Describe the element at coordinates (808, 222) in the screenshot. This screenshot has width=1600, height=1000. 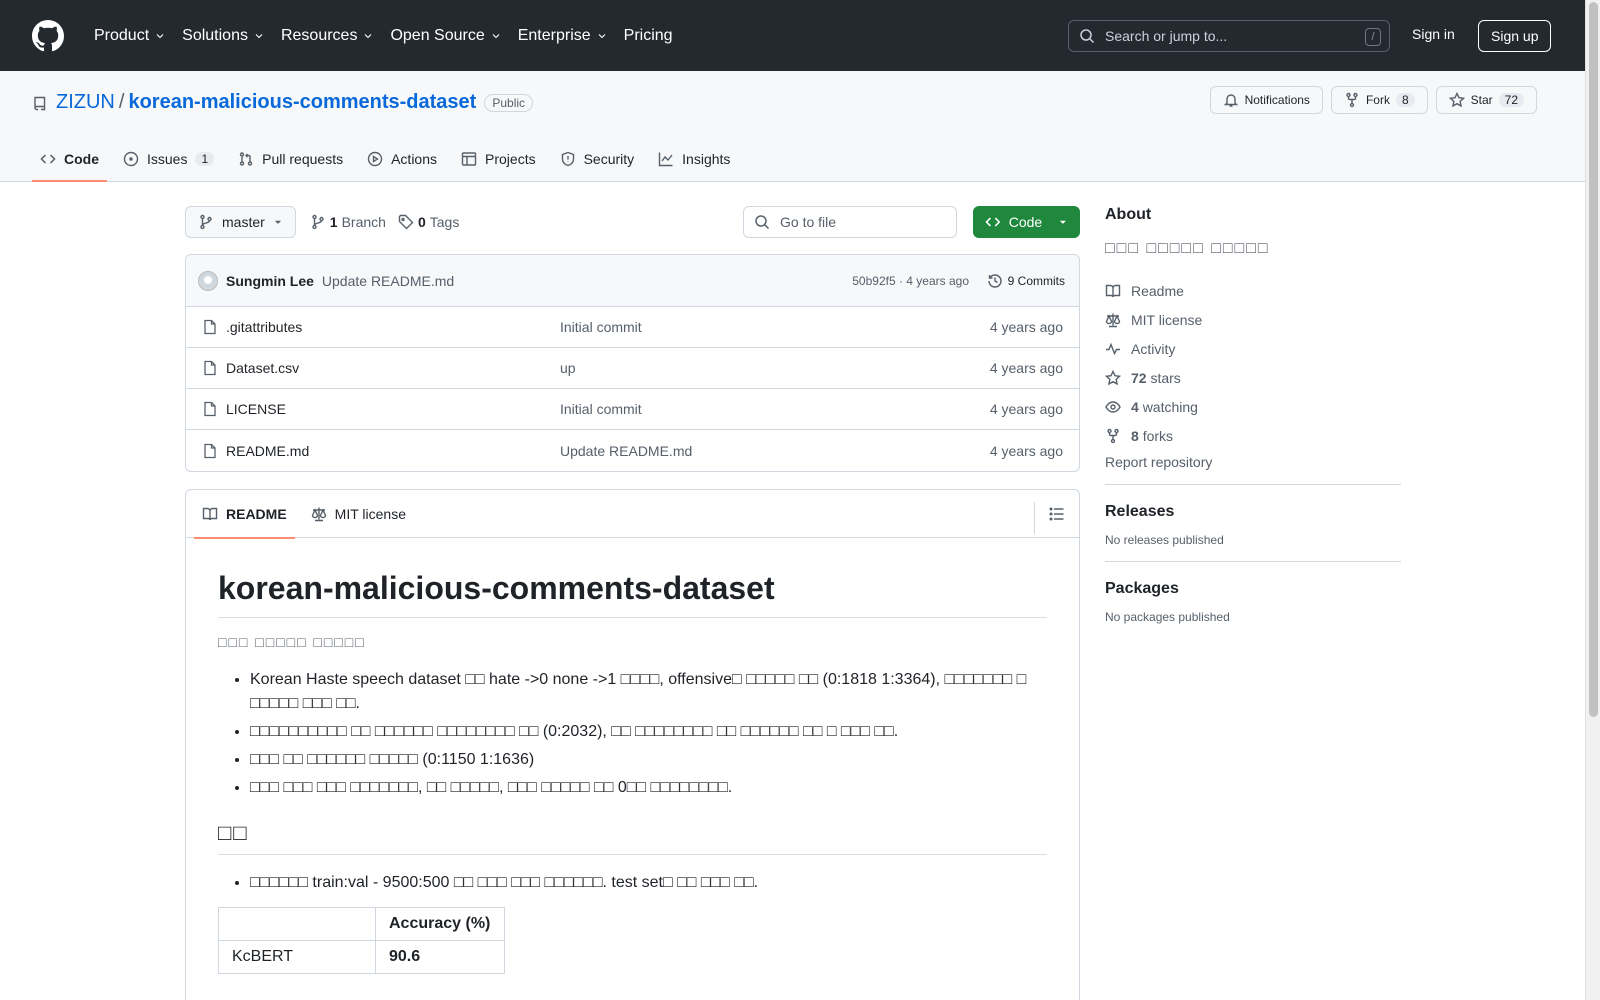
I see `go-to-file-placeholder: Go to file` at that location.